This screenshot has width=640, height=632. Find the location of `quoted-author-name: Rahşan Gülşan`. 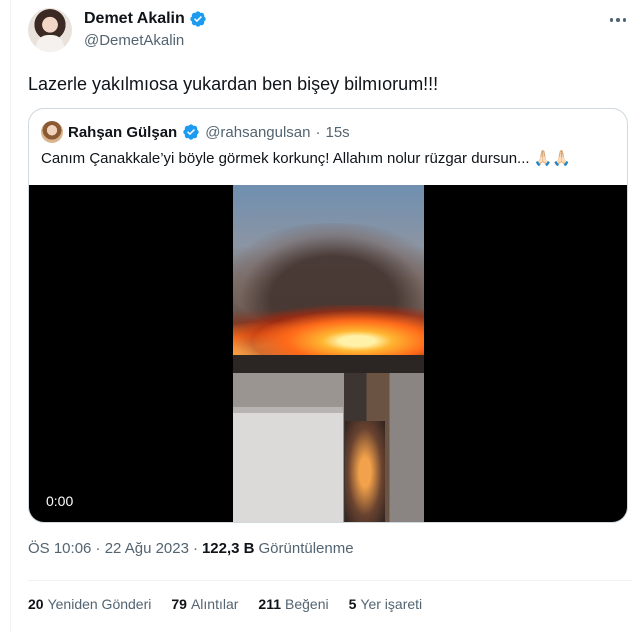

quoted-author-name: Rahşan Gülşan is located at coordinates (122, 132).